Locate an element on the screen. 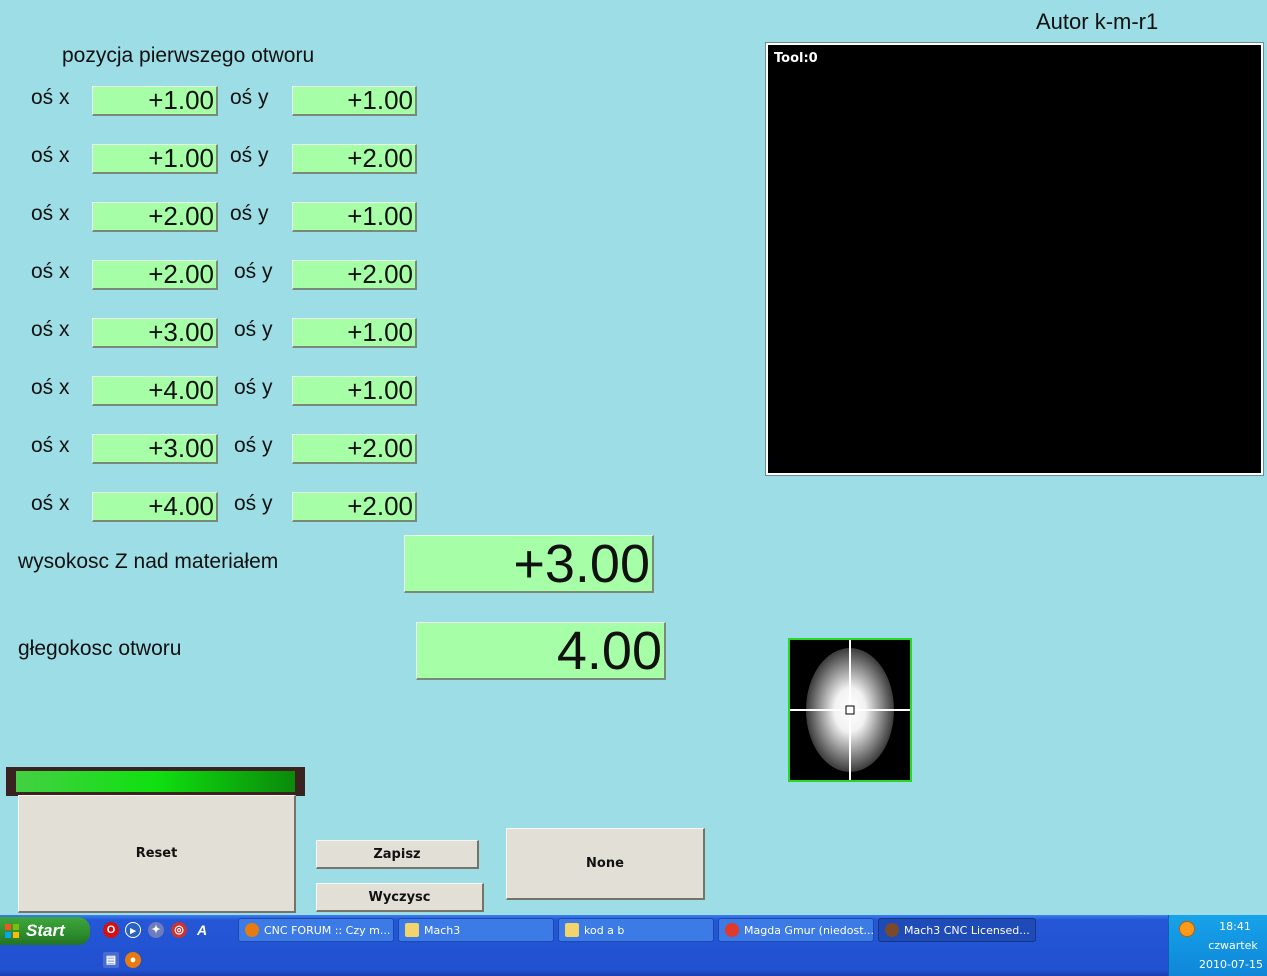 The height and width of the screenshot is (976, 1267). z-height-dro: +3.00 is located at coordinates (529, 564).